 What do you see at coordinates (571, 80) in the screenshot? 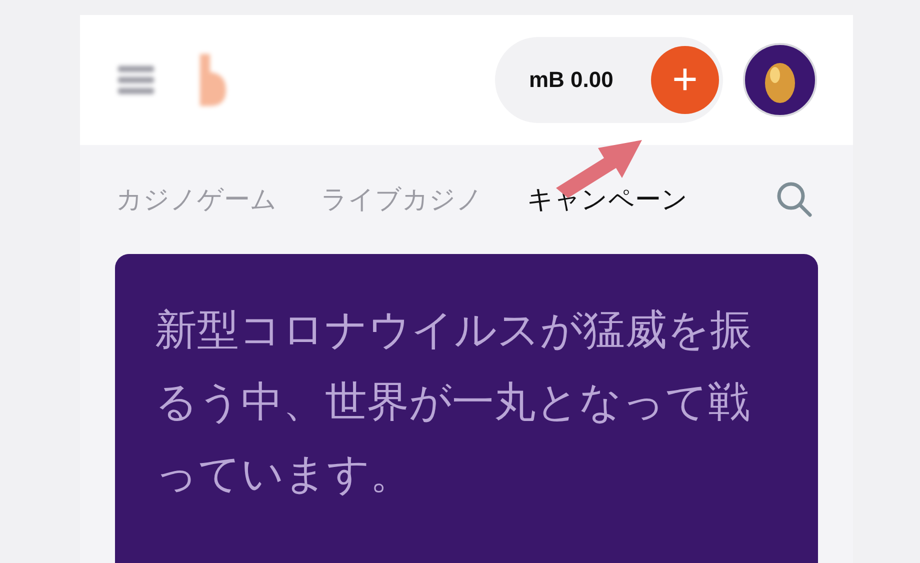
I see `balance-amount: mB 0.00` at bounding box center [571, 80].